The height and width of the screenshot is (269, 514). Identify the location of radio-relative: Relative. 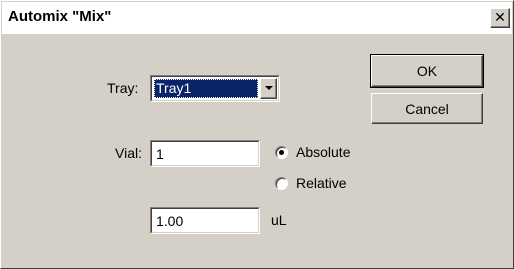
(311, 183).